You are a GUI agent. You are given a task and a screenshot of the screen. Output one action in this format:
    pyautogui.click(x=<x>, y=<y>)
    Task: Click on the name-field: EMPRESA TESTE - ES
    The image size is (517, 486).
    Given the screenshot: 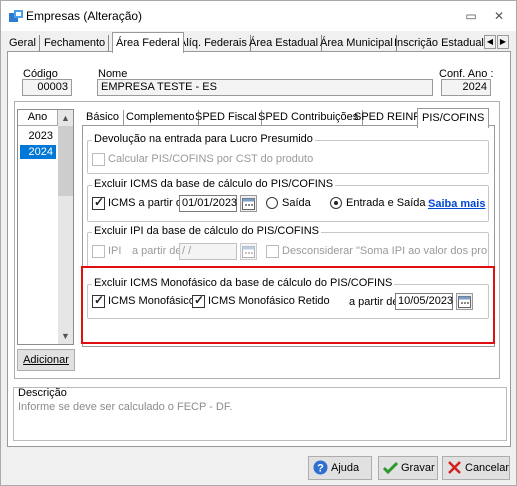 What is the action you would take?
    pyautogui.click(x=265, y=87)
    